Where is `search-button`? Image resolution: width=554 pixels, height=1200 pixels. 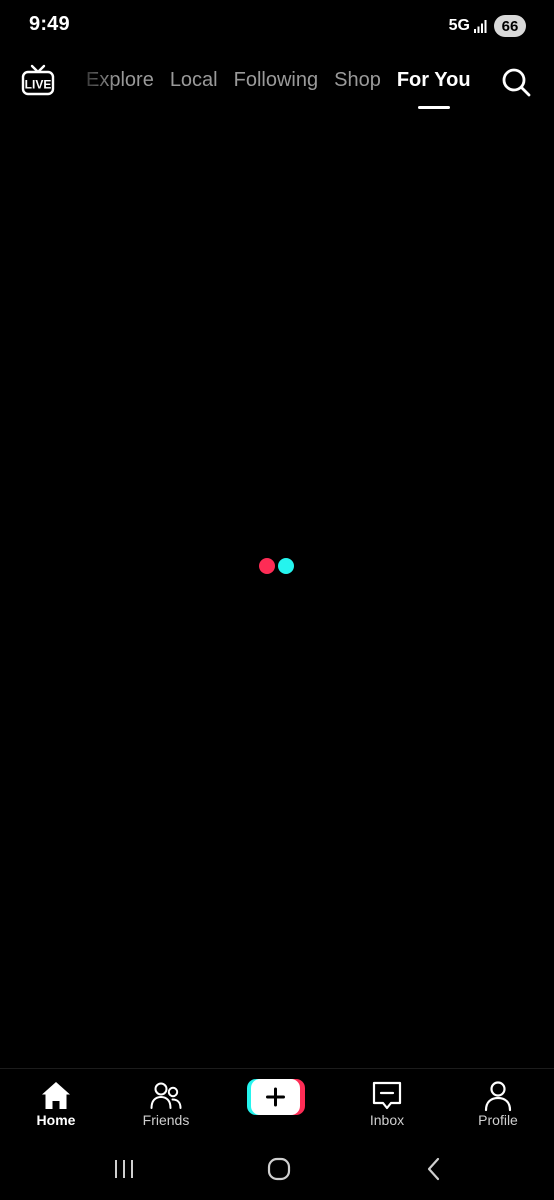 search-button is located at coordinates (516, 82).